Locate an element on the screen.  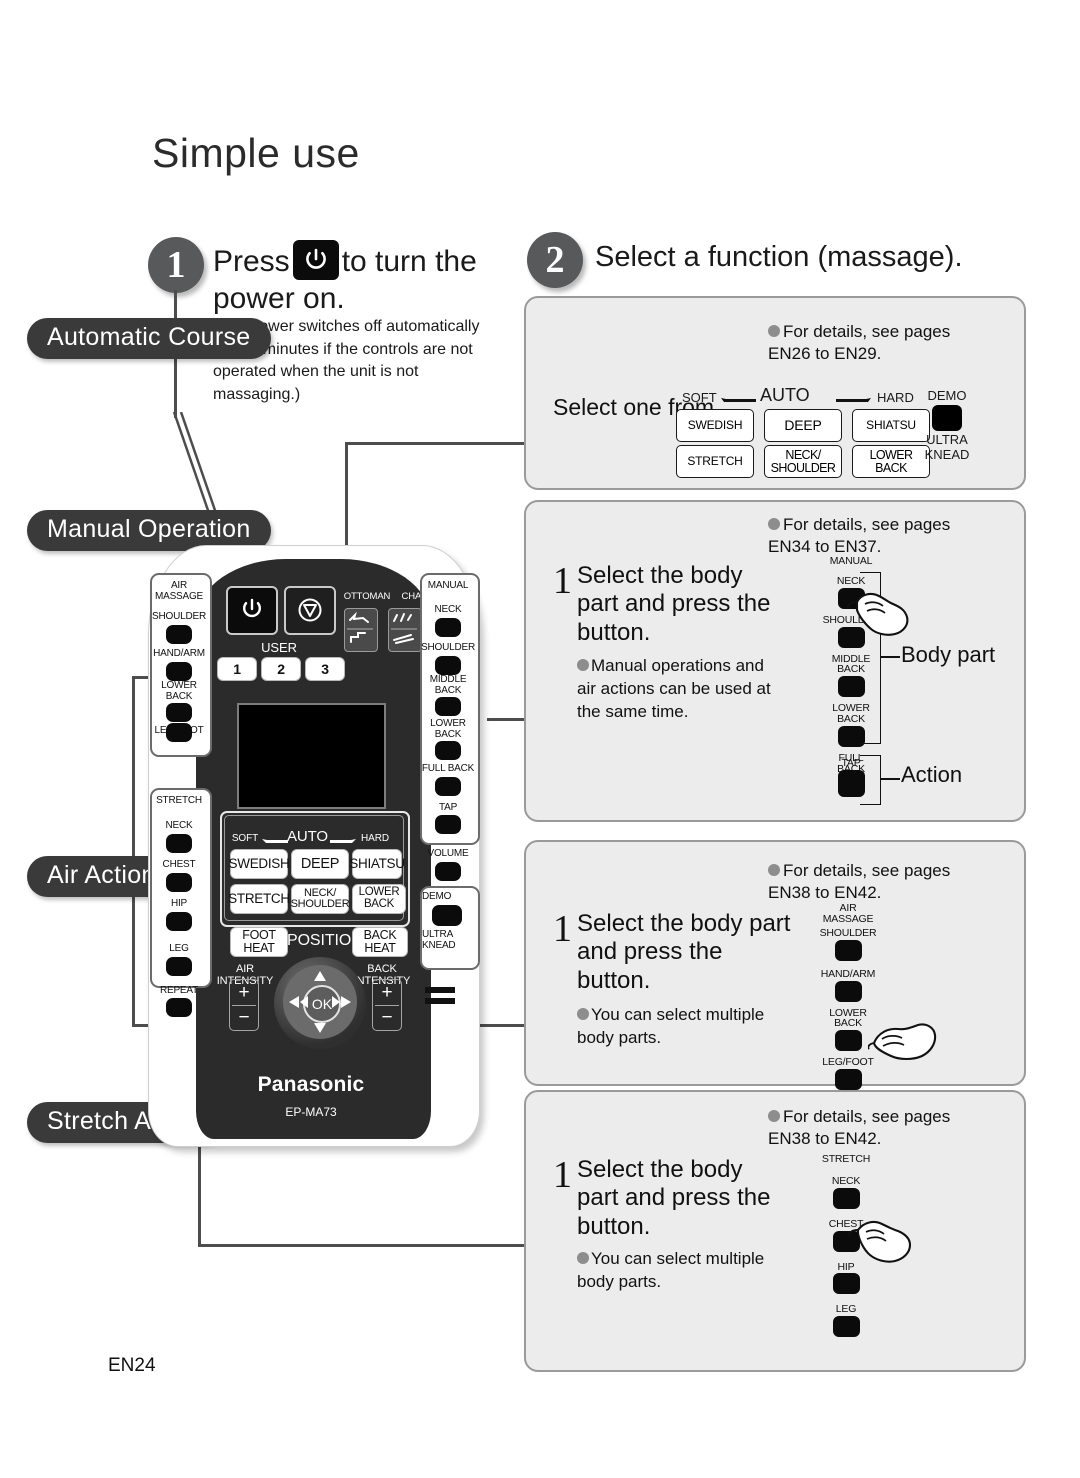
stretch-note-text: You can select multiple body parts. is located at coordinates (671, 1270).